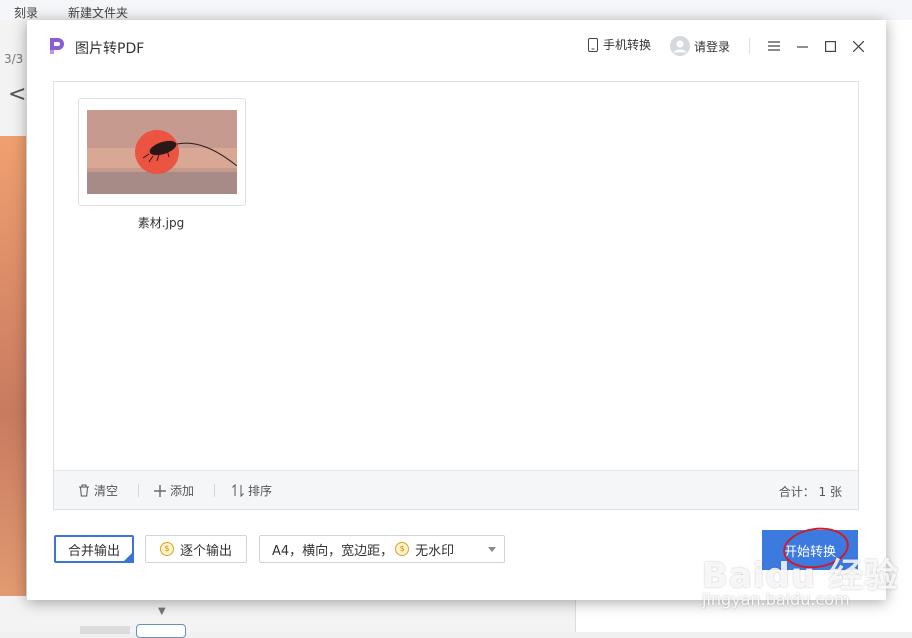 The height and width of the screenshot is (638, 912). I want to click on clear-button: 清空, so click(98, 490).